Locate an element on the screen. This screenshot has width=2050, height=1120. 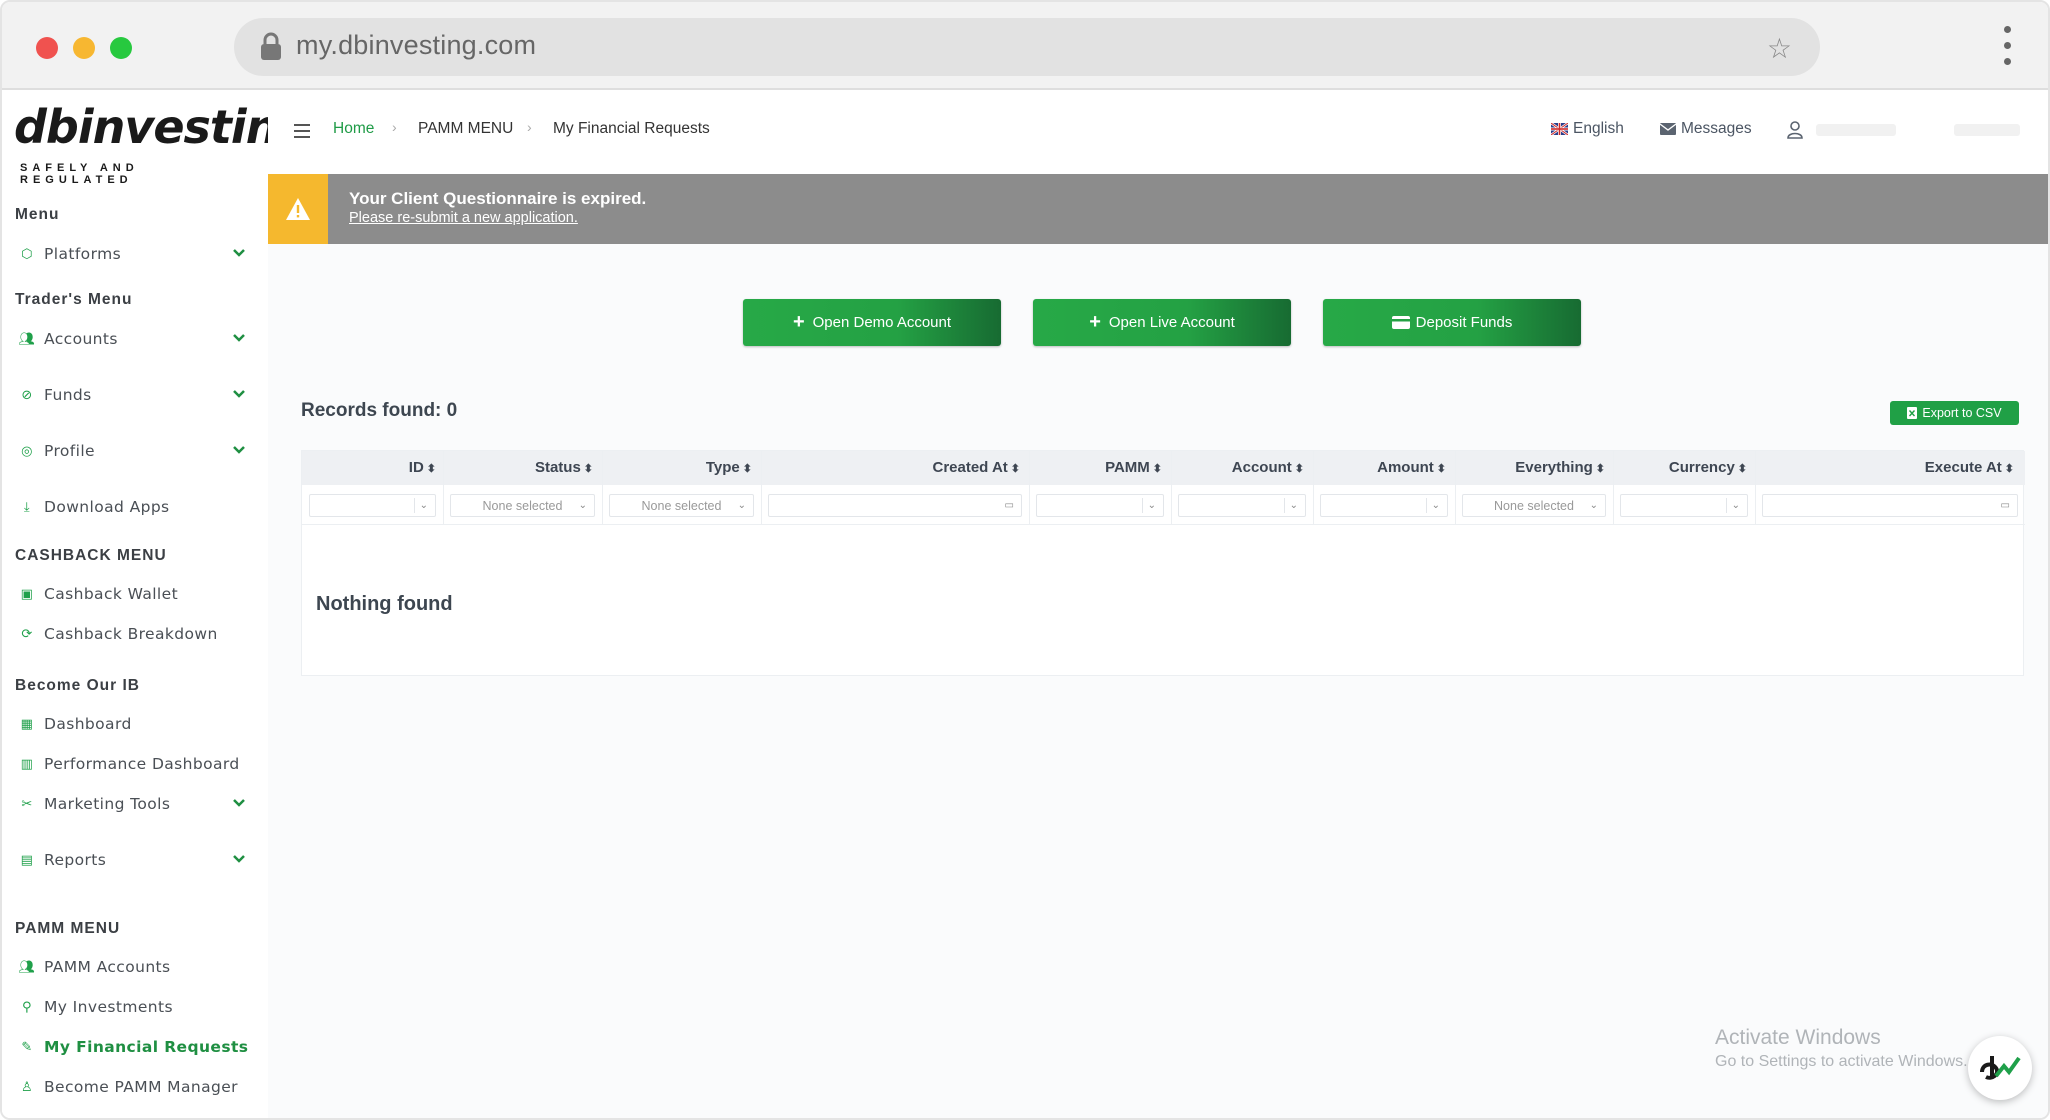
filter-status-select: None selected ⌄ is located at coordinates (522, 505).